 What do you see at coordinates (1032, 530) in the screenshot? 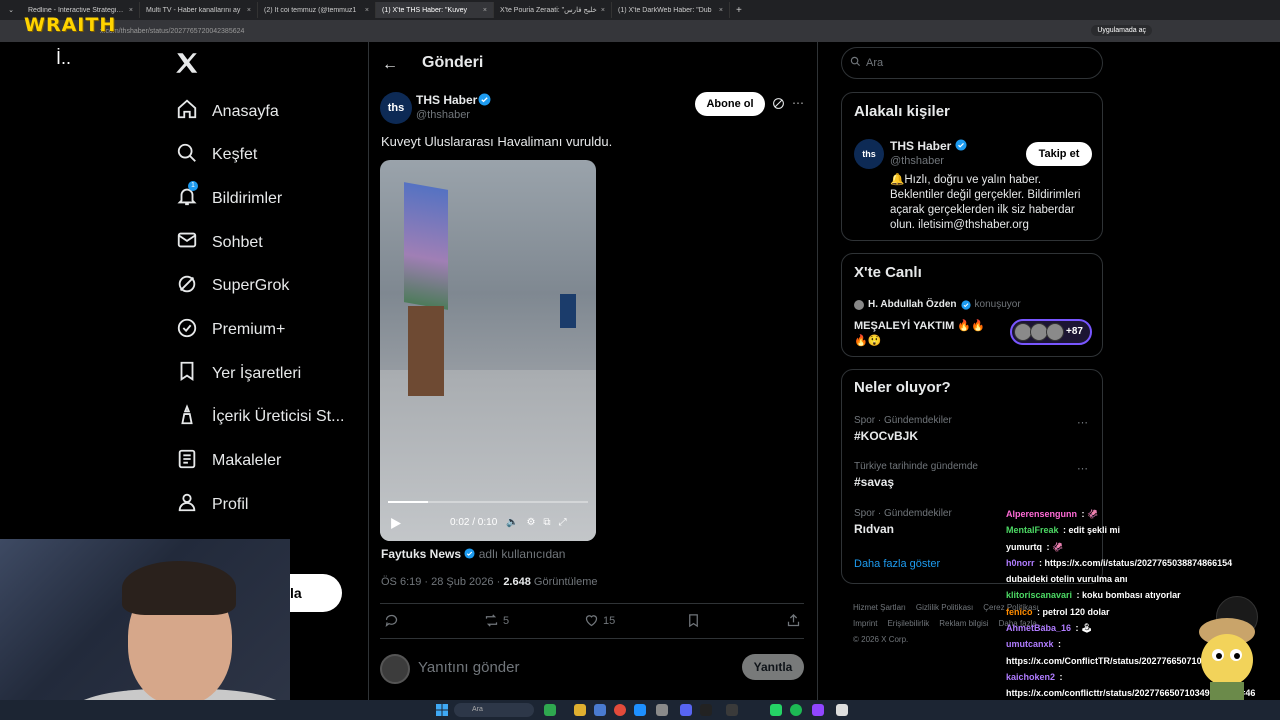
I see `chat-username: MentalFreak` at bounding box center [1032, 530].